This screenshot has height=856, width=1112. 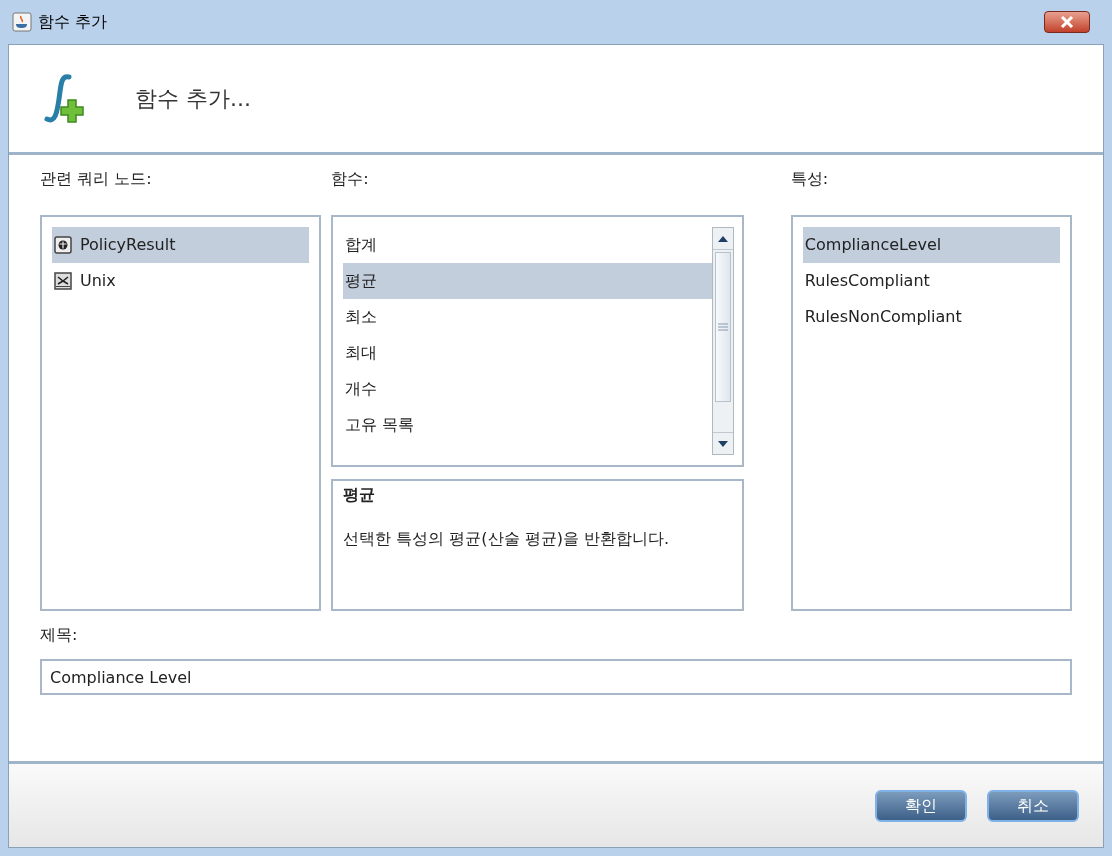 I want to click on function-item: 합계, so click(x=527, y=245).